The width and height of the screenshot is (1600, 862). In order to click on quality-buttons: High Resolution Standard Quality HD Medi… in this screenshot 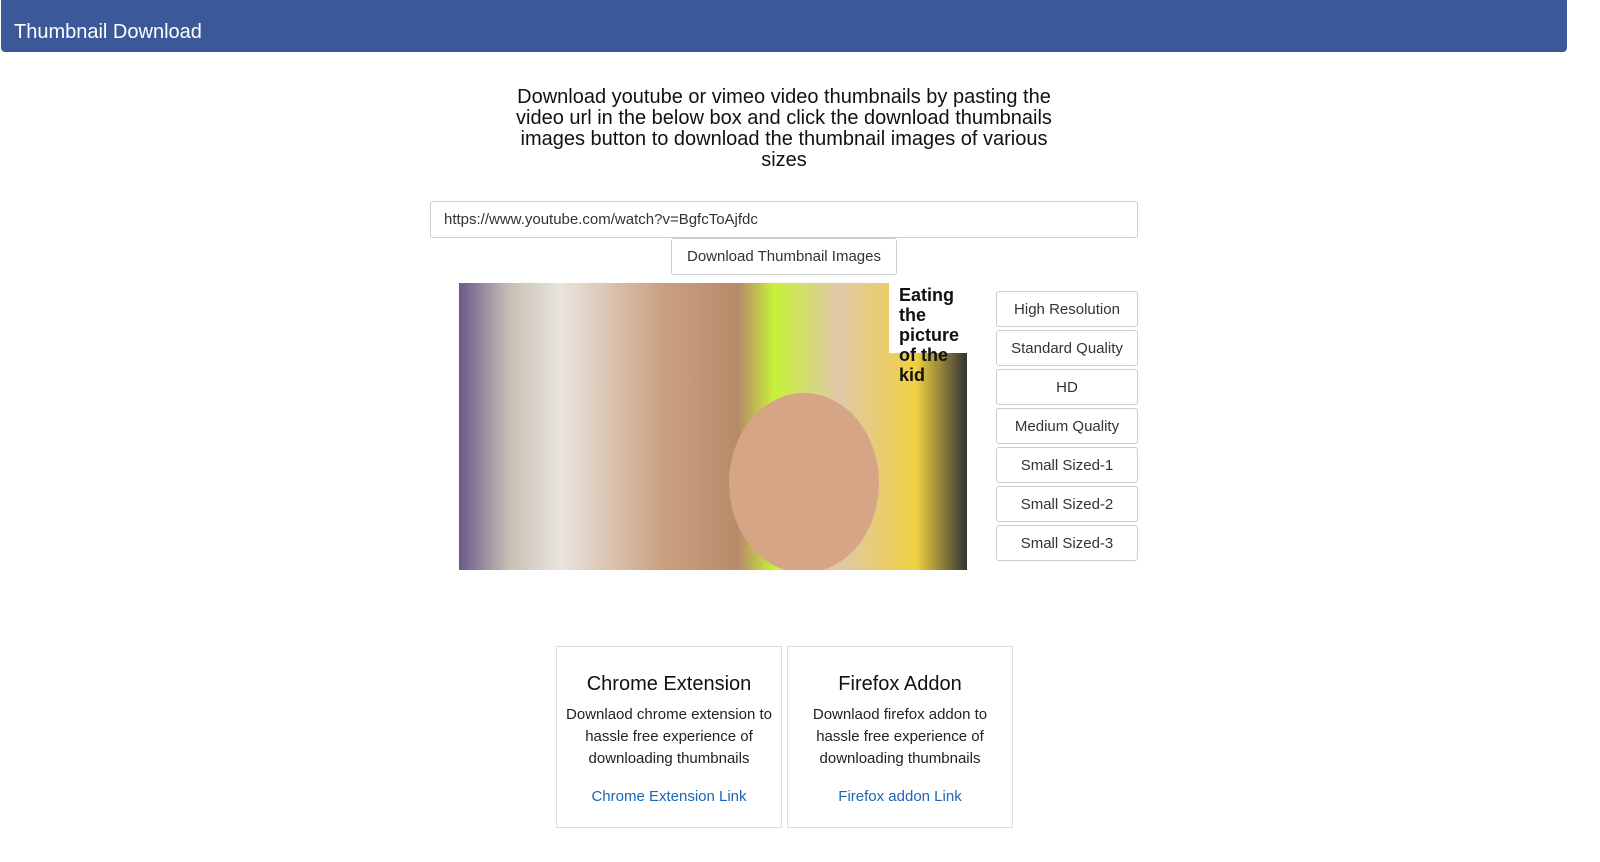, I will do `click(1067, 427)`.